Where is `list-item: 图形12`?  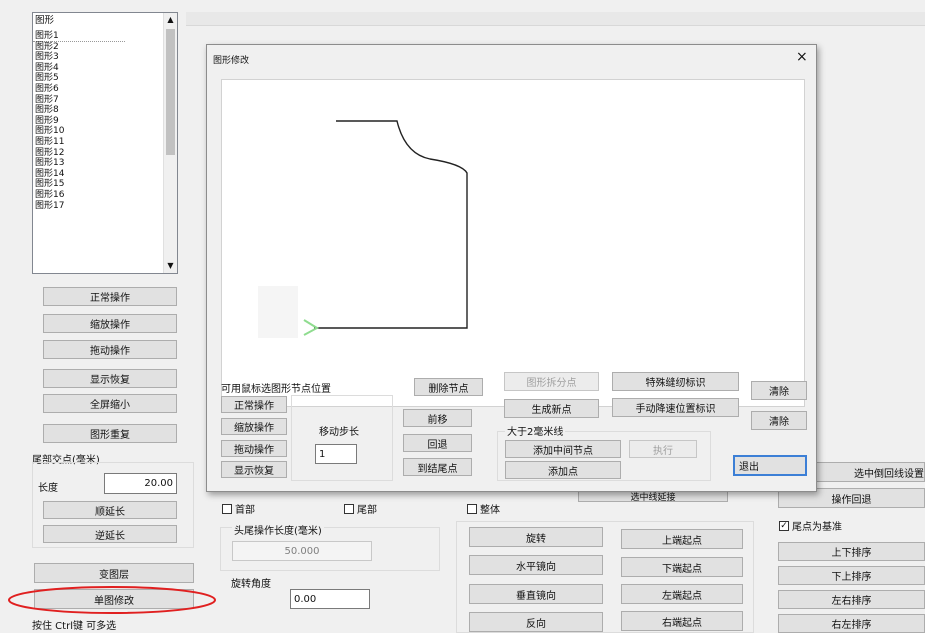
list-item: 图形12 is located at coordinates (105, 153).